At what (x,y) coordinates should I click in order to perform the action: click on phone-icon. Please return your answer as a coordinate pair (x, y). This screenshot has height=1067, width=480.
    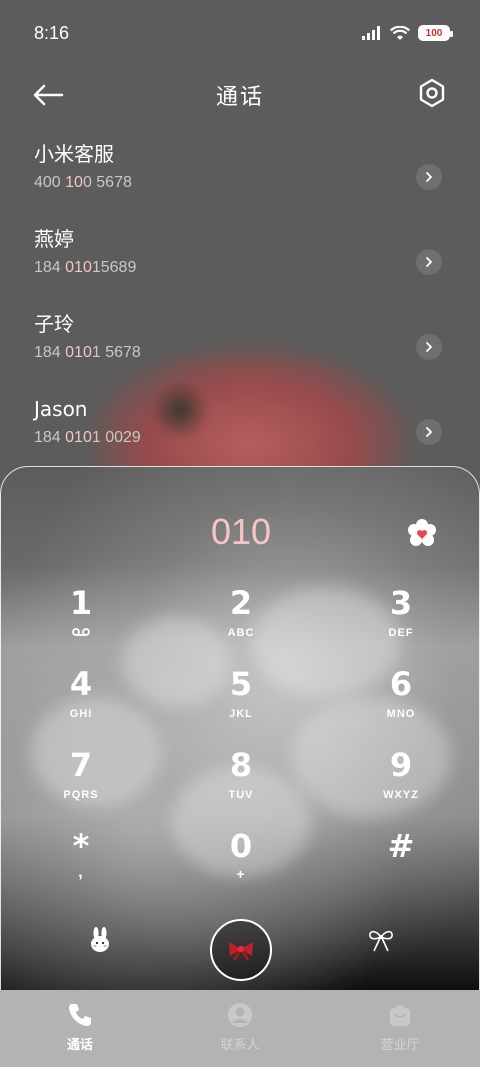
    Looking at the image, I should click on (80, 1015).